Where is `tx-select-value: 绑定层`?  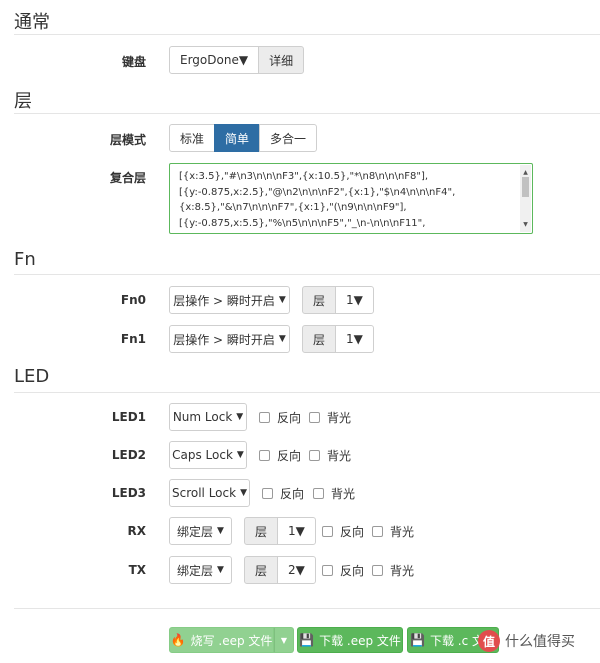
tx-select-value: 绑定层 is located at coordinates (195, 570).